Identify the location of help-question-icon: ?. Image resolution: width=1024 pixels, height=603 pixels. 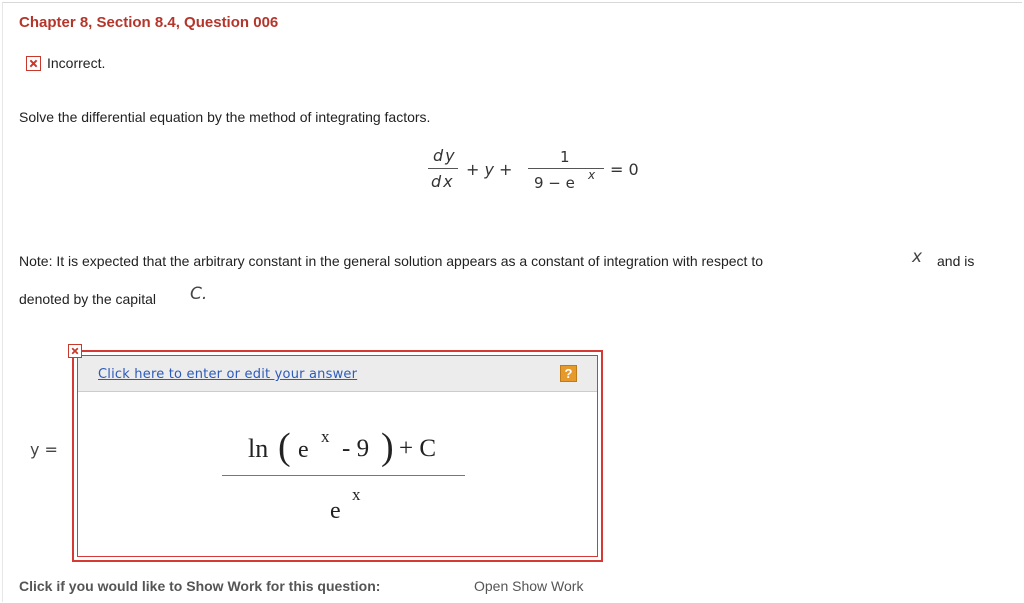
(568, 373).